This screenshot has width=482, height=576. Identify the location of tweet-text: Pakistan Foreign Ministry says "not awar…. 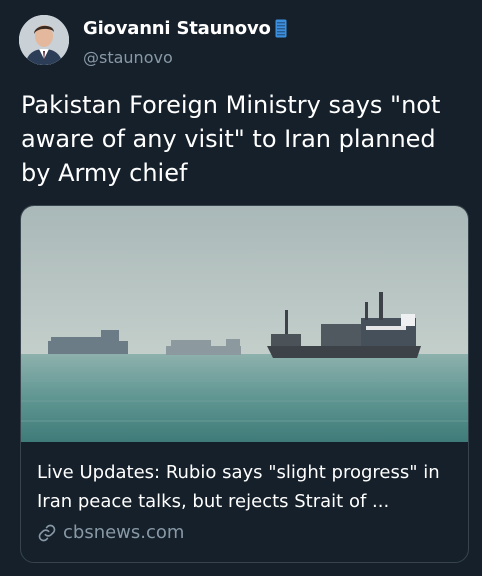
(231, 139).